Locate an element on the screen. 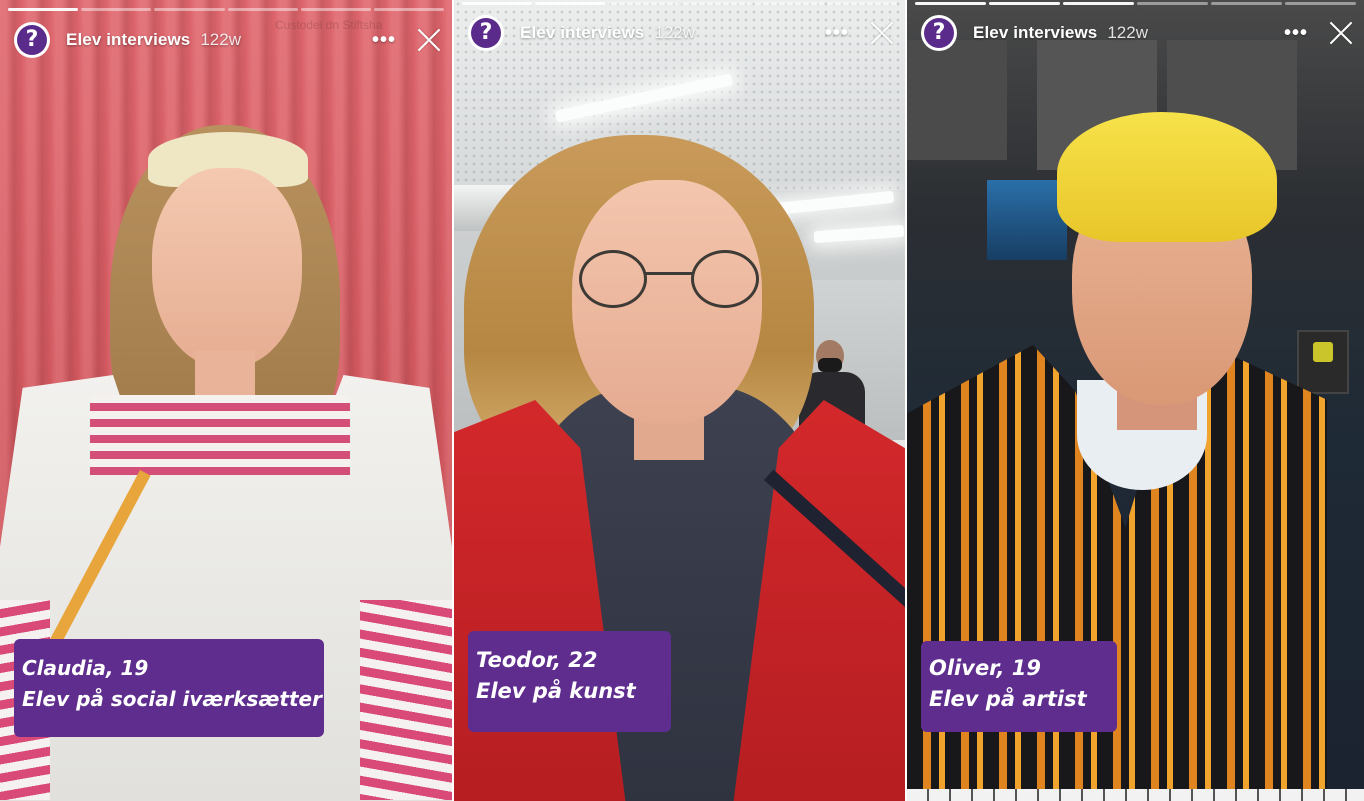  yellow-hair is located at coordinates (1167, 177).